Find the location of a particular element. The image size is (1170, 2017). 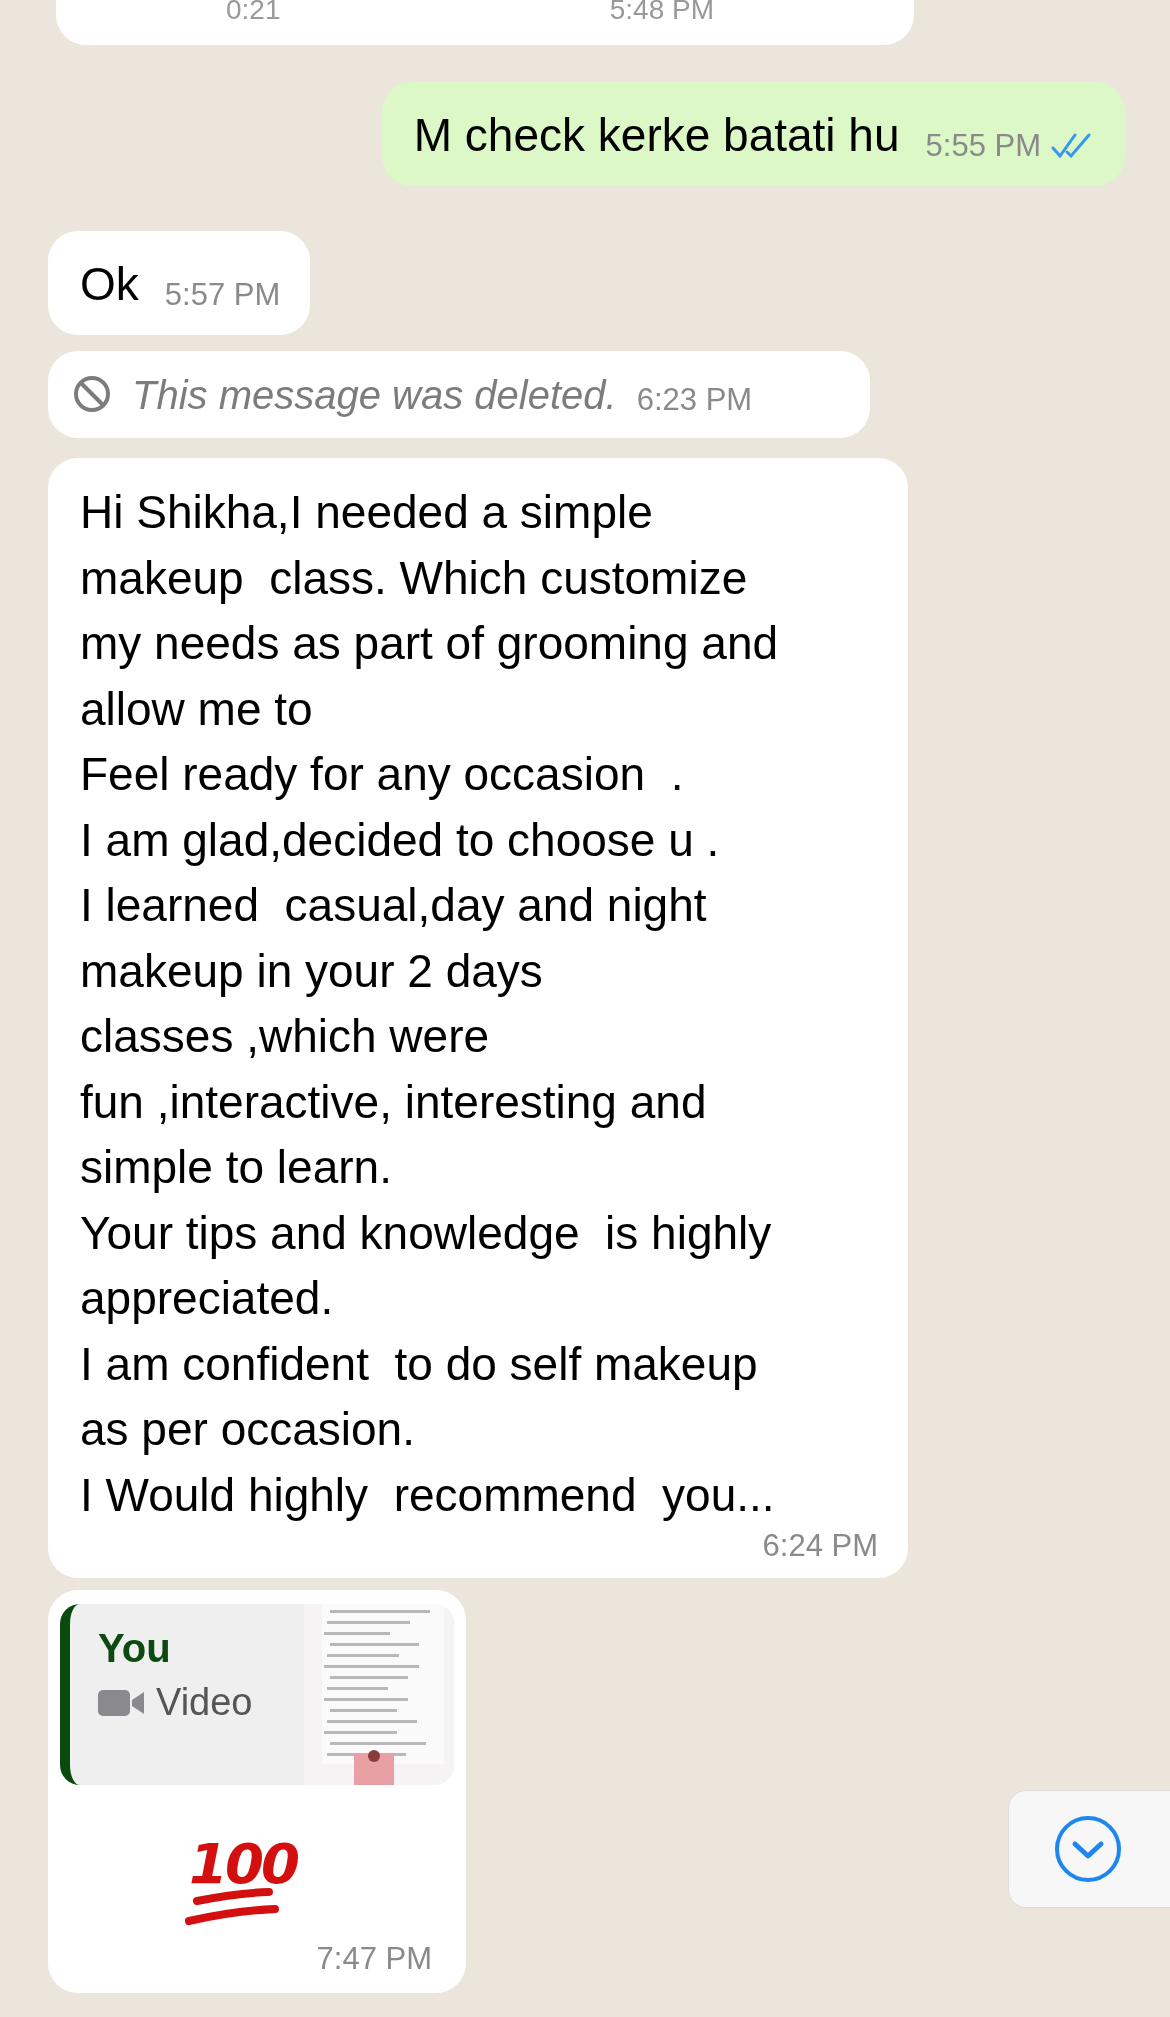

chevron-down-icon is located at coordinates (1088, 1849).